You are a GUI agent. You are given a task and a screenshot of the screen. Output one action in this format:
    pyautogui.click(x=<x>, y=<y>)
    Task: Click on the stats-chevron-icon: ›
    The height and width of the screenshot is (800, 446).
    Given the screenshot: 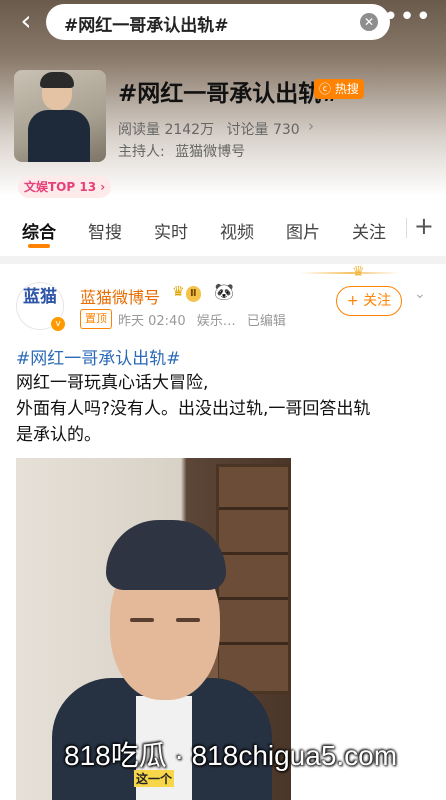 What is the action you would take?
    pyautogui.click(x=311, y=126)
    